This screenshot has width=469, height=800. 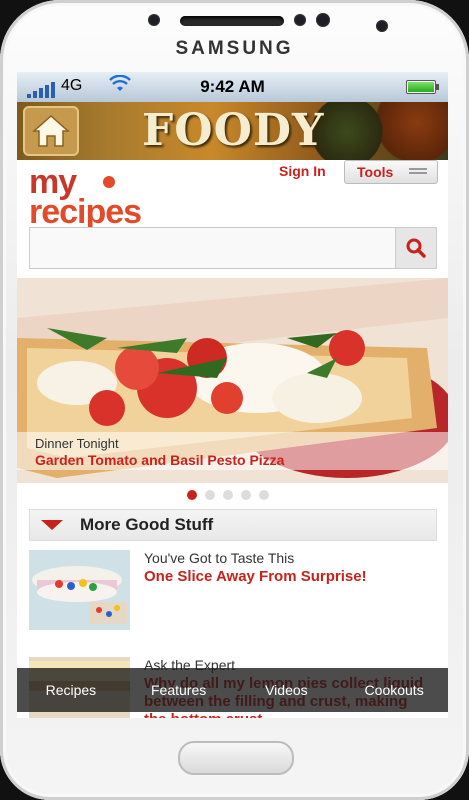 I want to click on sign-in-link: Sign In, so click(x=302, y=171).